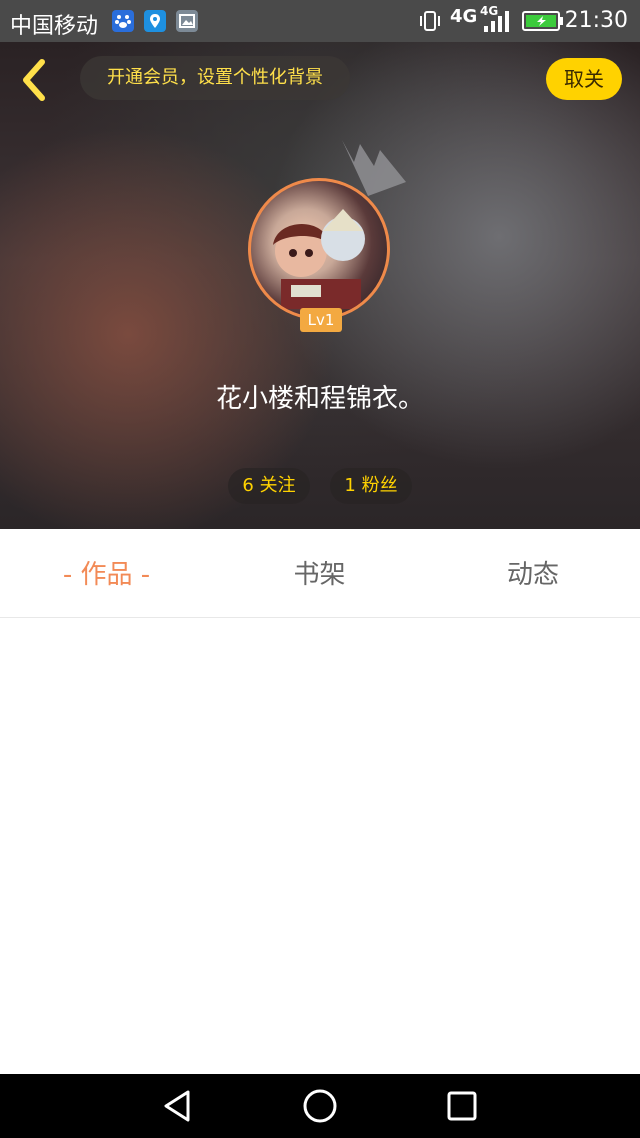  I want to click on following-count: 6 关注, so click(269, 486).